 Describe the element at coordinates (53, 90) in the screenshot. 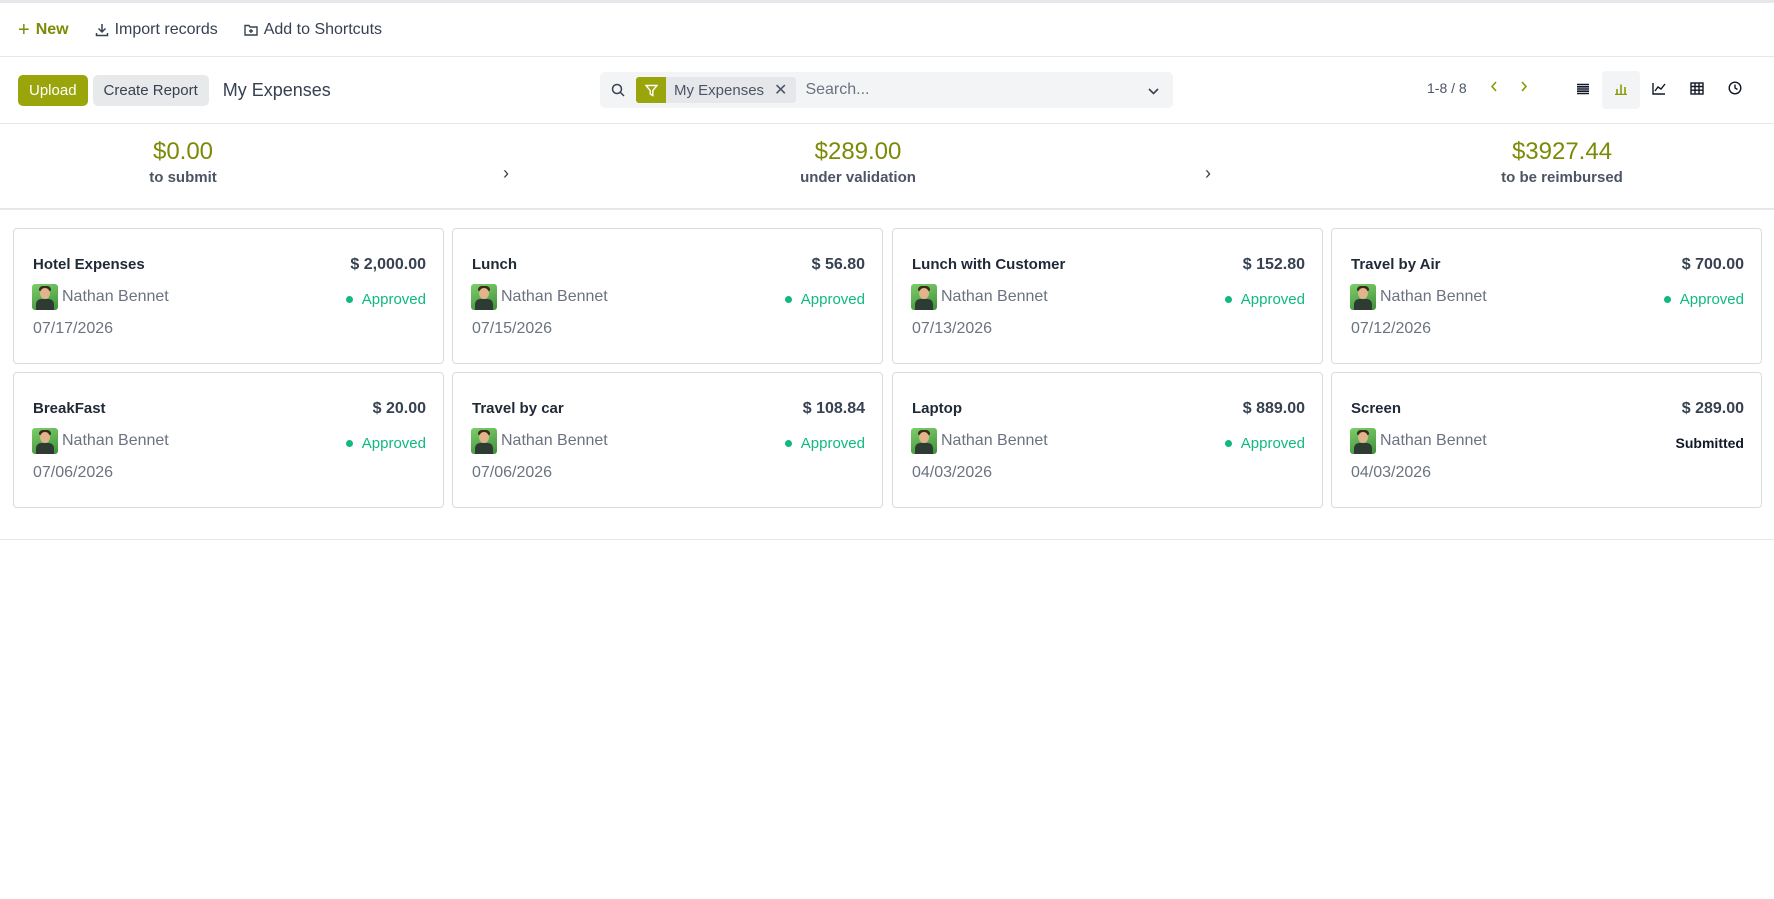

I see `upload-button: Upload` at that location.